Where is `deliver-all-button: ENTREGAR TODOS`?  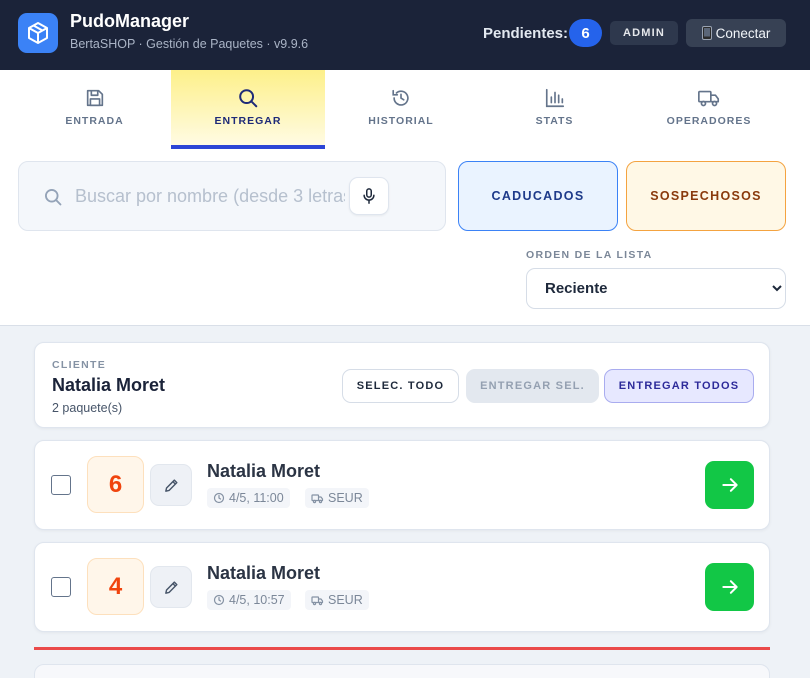 deliver-all-button: ENTREGAR TODOS is located at coordinates (679, 386).